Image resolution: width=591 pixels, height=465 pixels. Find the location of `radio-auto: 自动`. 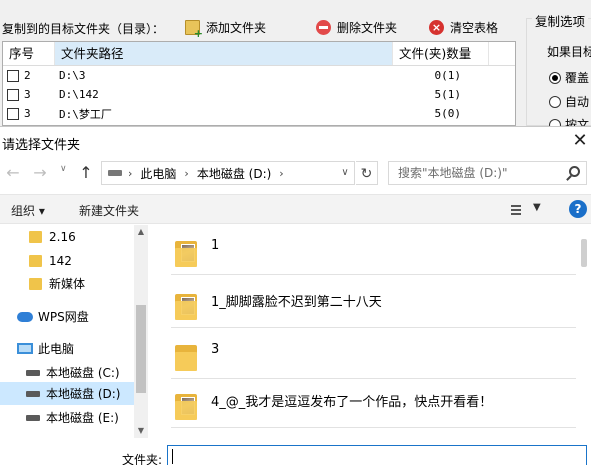

radio-auto: 自动 is located at coordinates (569, 101).